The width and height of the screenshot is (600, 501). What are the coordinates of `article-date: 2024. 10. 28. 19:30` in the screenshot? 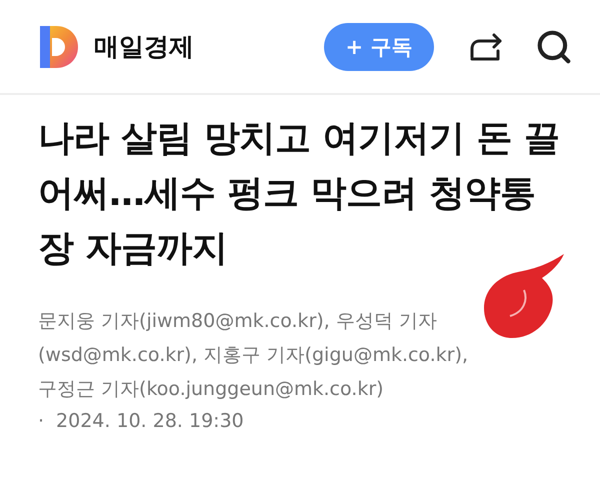 It's located at (150, 421).